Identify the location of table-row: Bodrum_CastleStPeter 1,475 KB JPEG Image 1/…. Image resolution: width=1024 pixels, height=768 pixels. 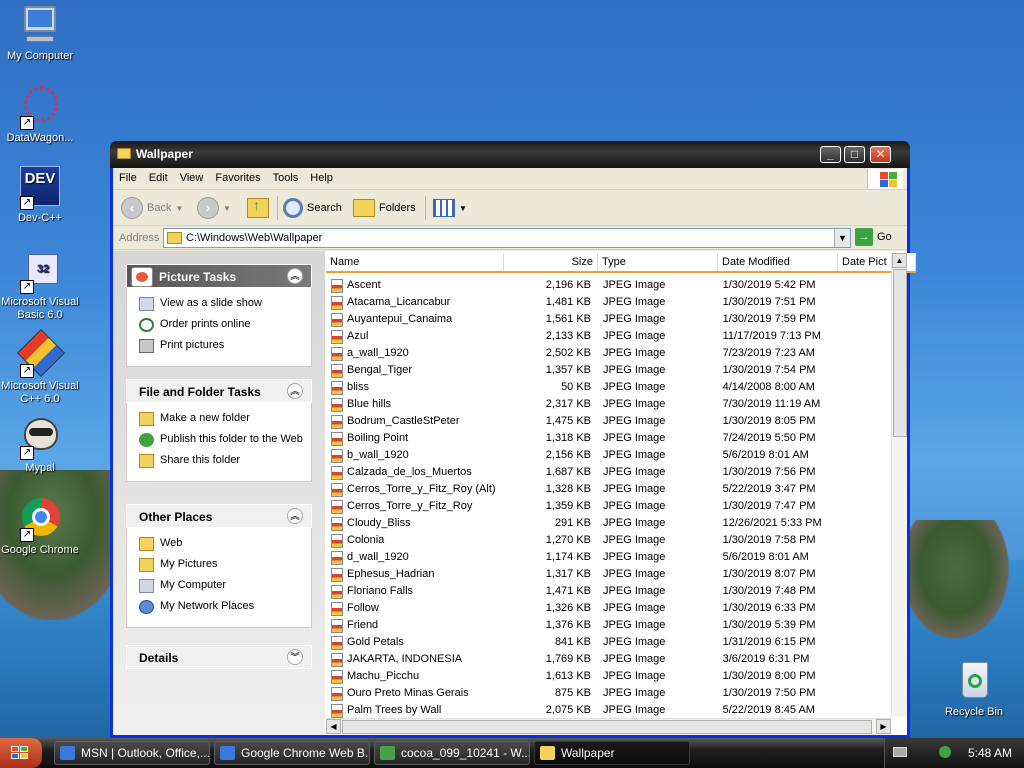
(606, 421).